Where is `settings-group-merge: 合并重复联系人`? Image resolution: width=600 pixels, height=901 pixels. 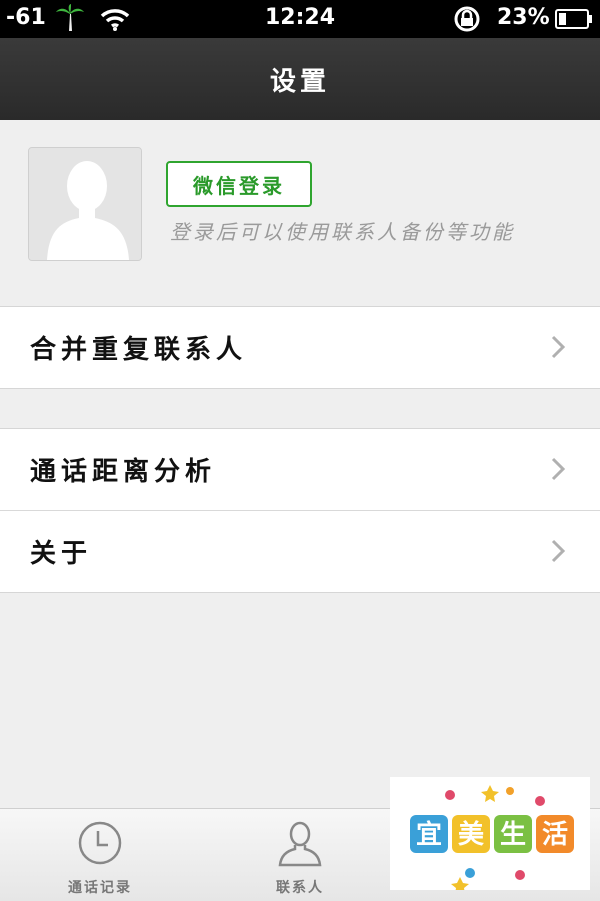
settings-group-merge: 合并重复联系人 is located at coordinates (300, 347).